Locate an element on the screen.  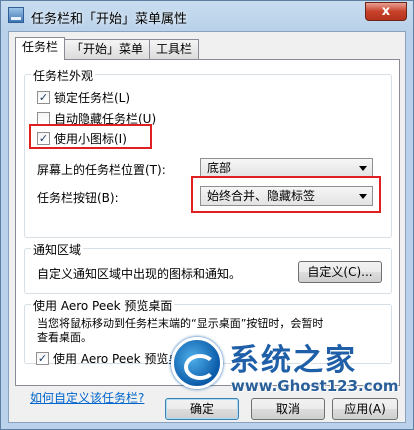
notification-group-title: 通知区域 is located at coordinates (57, 249).